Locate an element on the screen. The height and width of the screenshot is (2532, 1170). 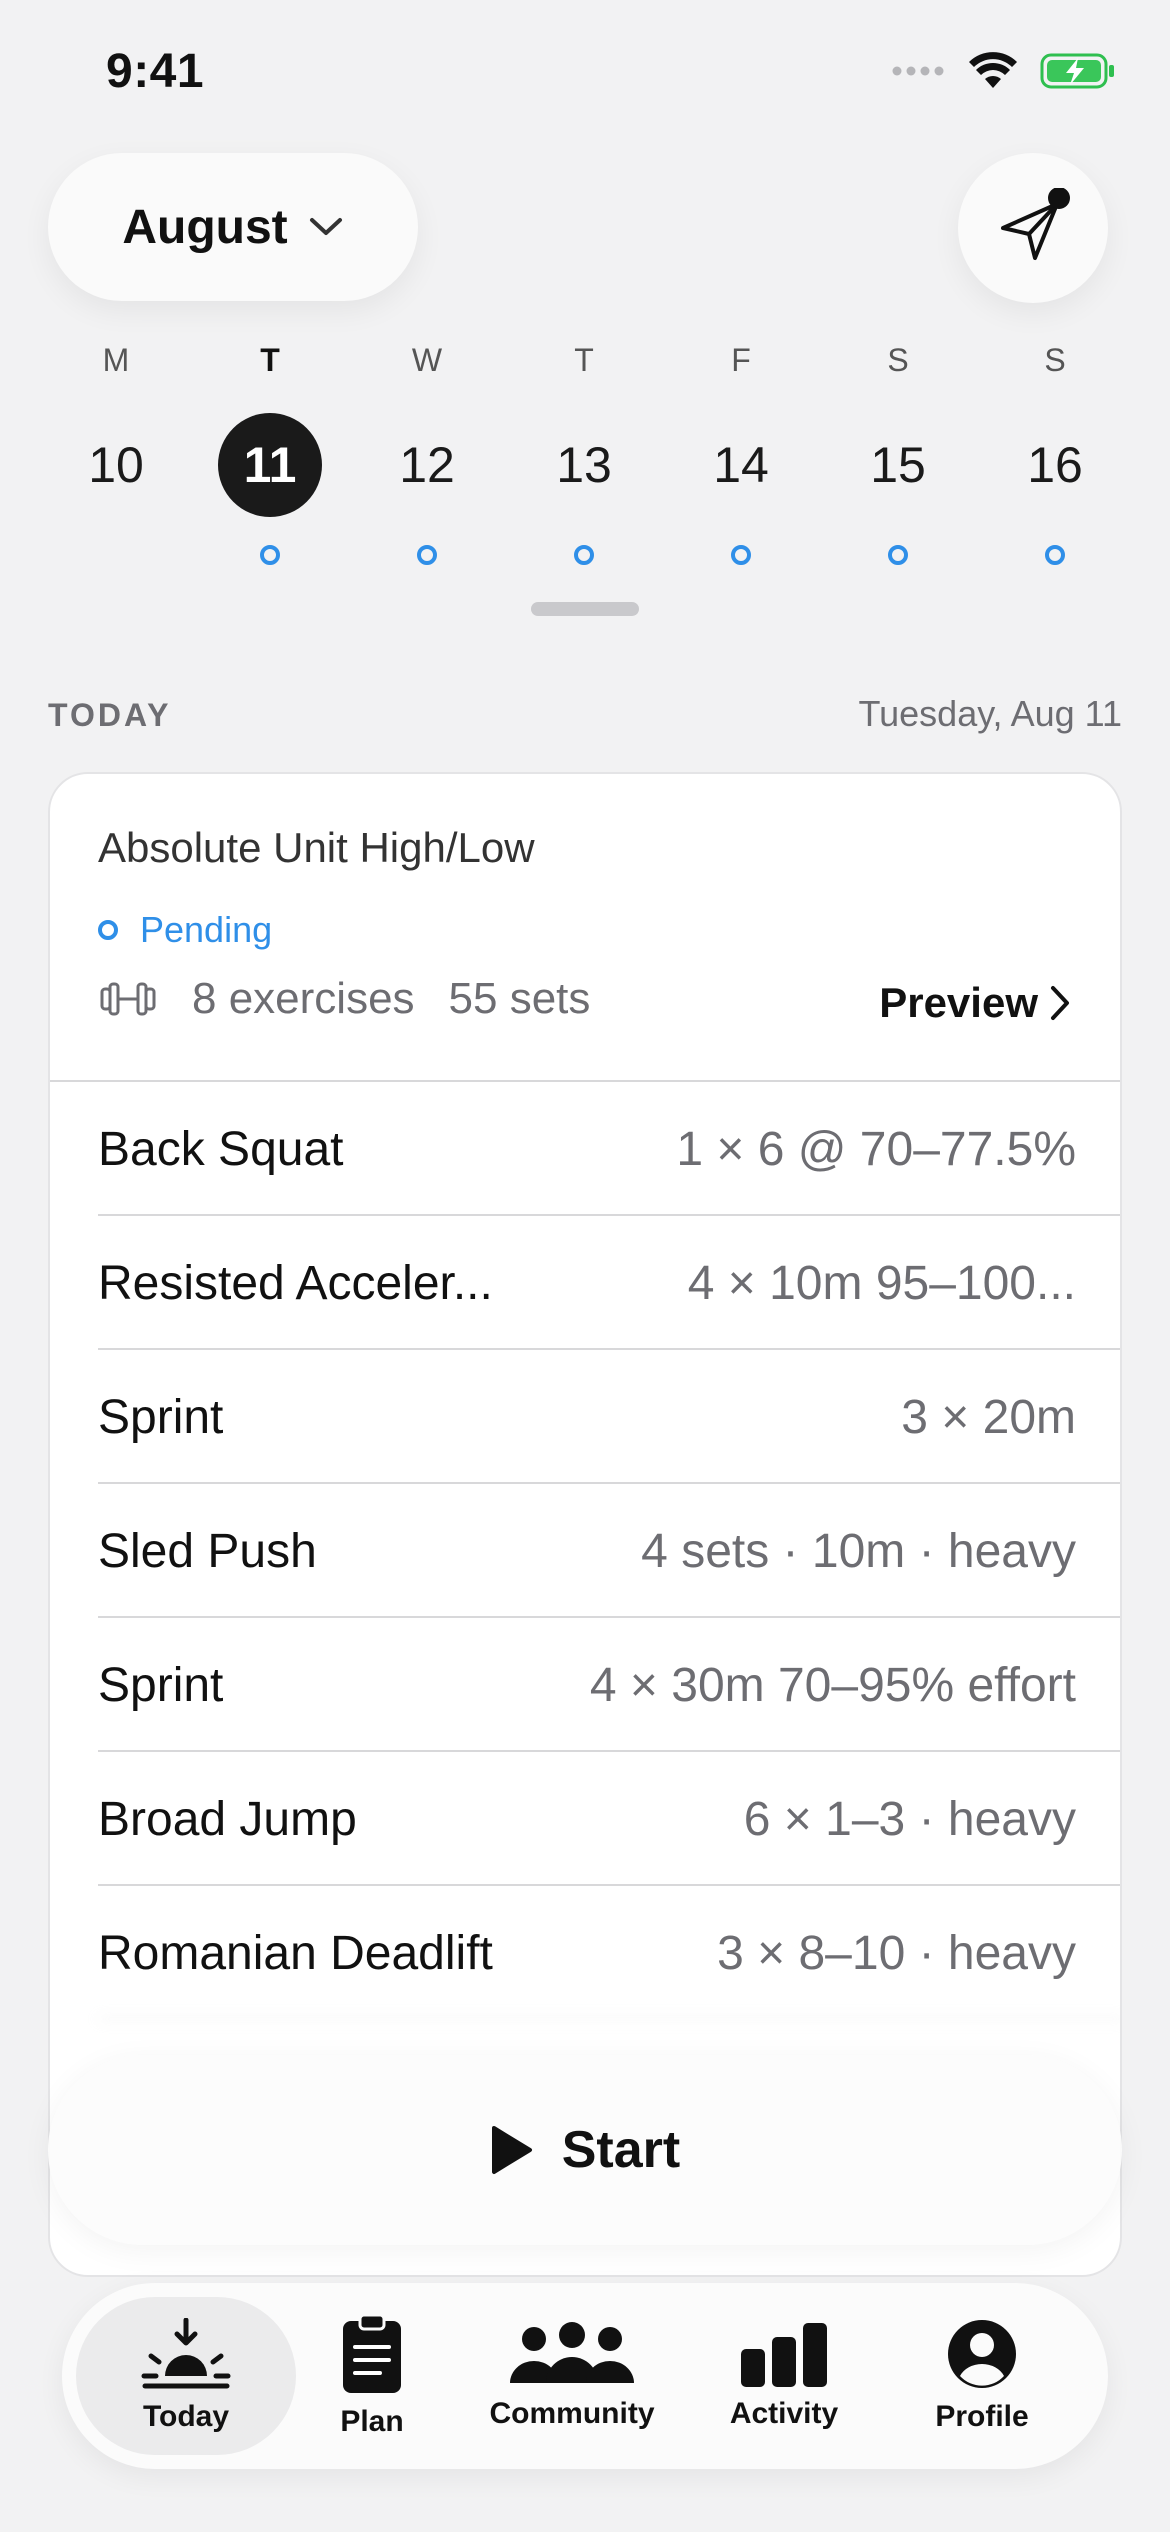
week-strip: M 10 T 11 W 12 T 13 F 14 S 15 S 16 is located at coordinates (585, 450).